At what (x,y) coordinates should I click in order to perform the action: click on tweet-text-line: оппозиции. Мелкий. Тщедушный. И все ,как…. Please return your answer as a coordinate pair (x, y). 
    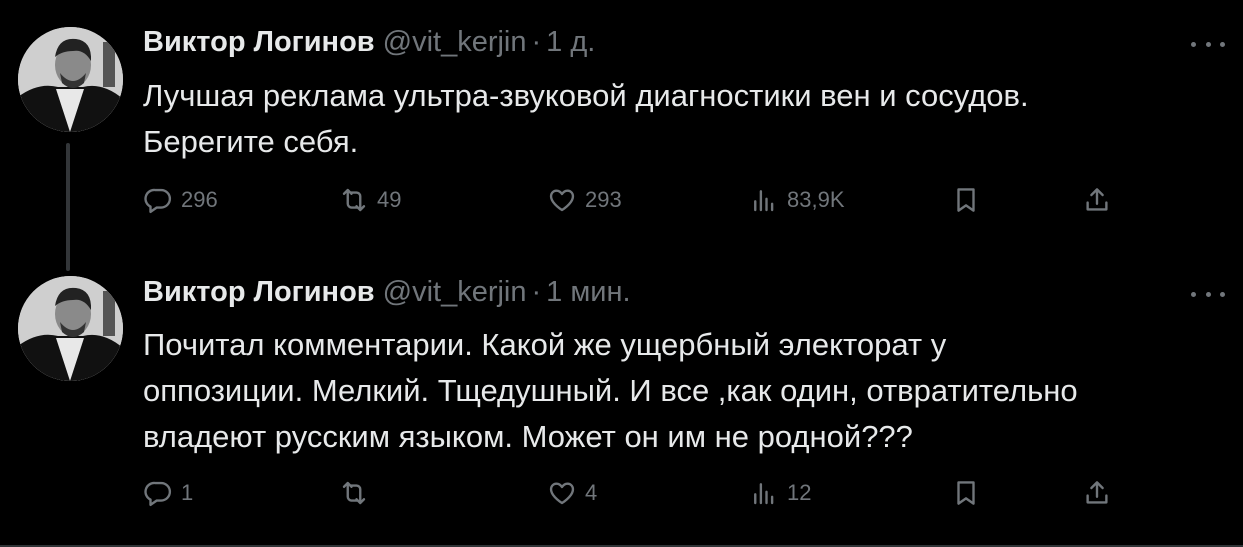
    Looking at the image, I should click on (610, 390).